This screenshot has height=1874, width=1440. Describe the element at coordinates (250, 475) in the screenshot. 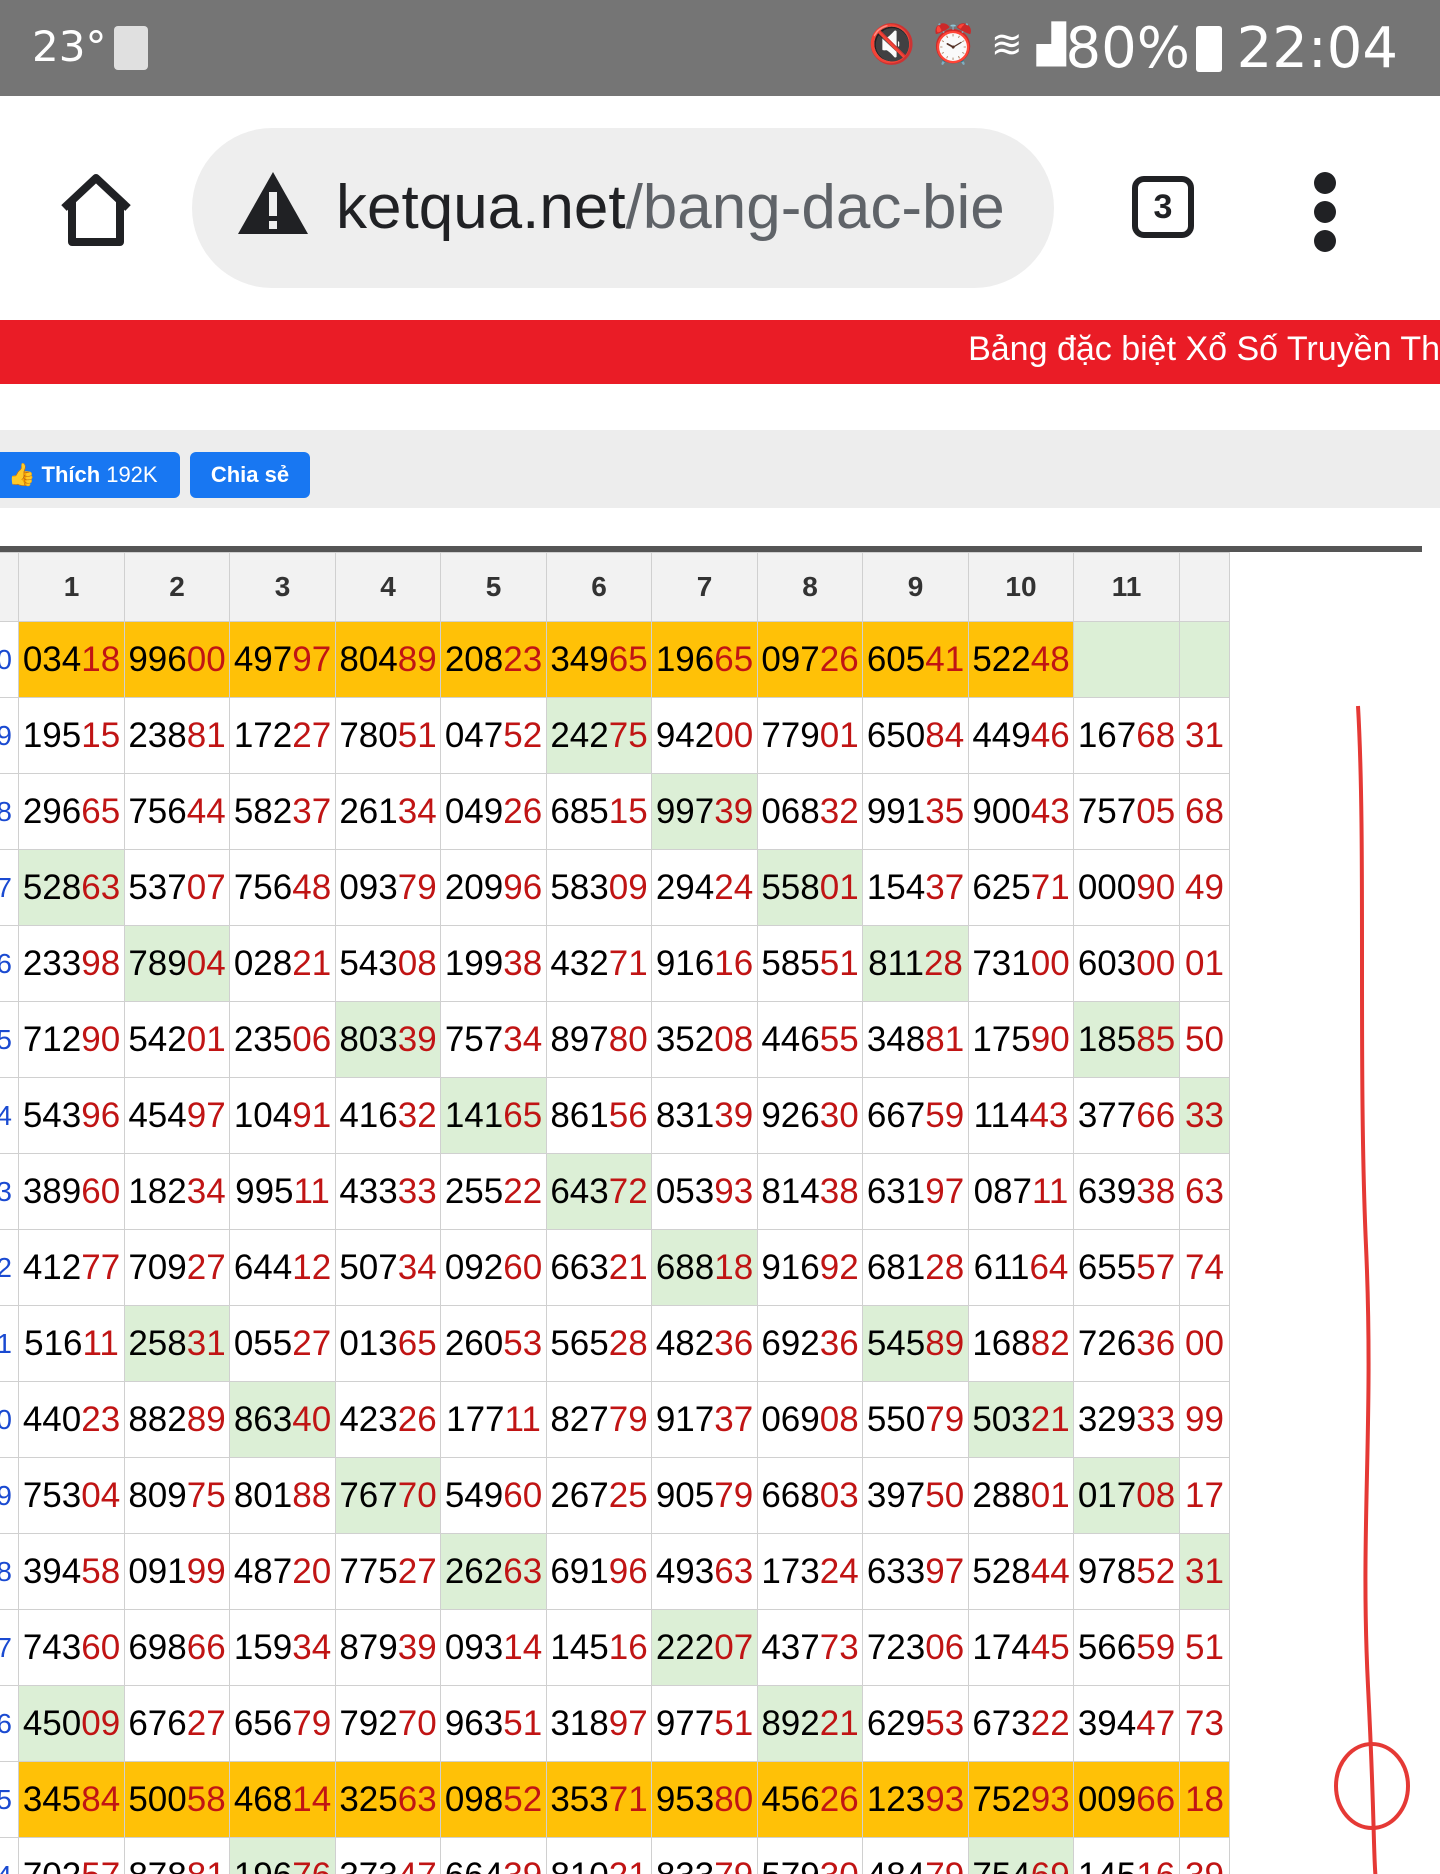

I see `share-button: Chia sẻ` at that location.